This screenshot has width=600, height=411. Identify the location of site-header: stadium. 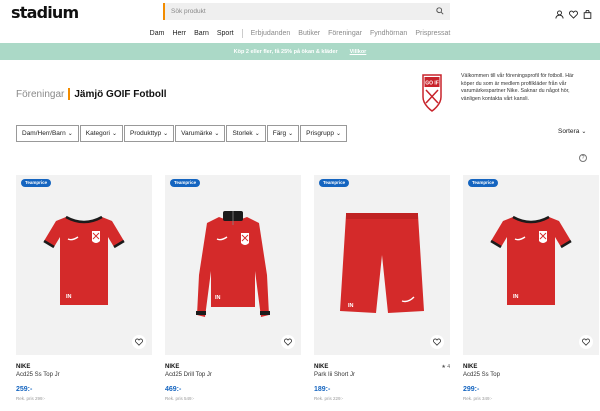
(300, 12).